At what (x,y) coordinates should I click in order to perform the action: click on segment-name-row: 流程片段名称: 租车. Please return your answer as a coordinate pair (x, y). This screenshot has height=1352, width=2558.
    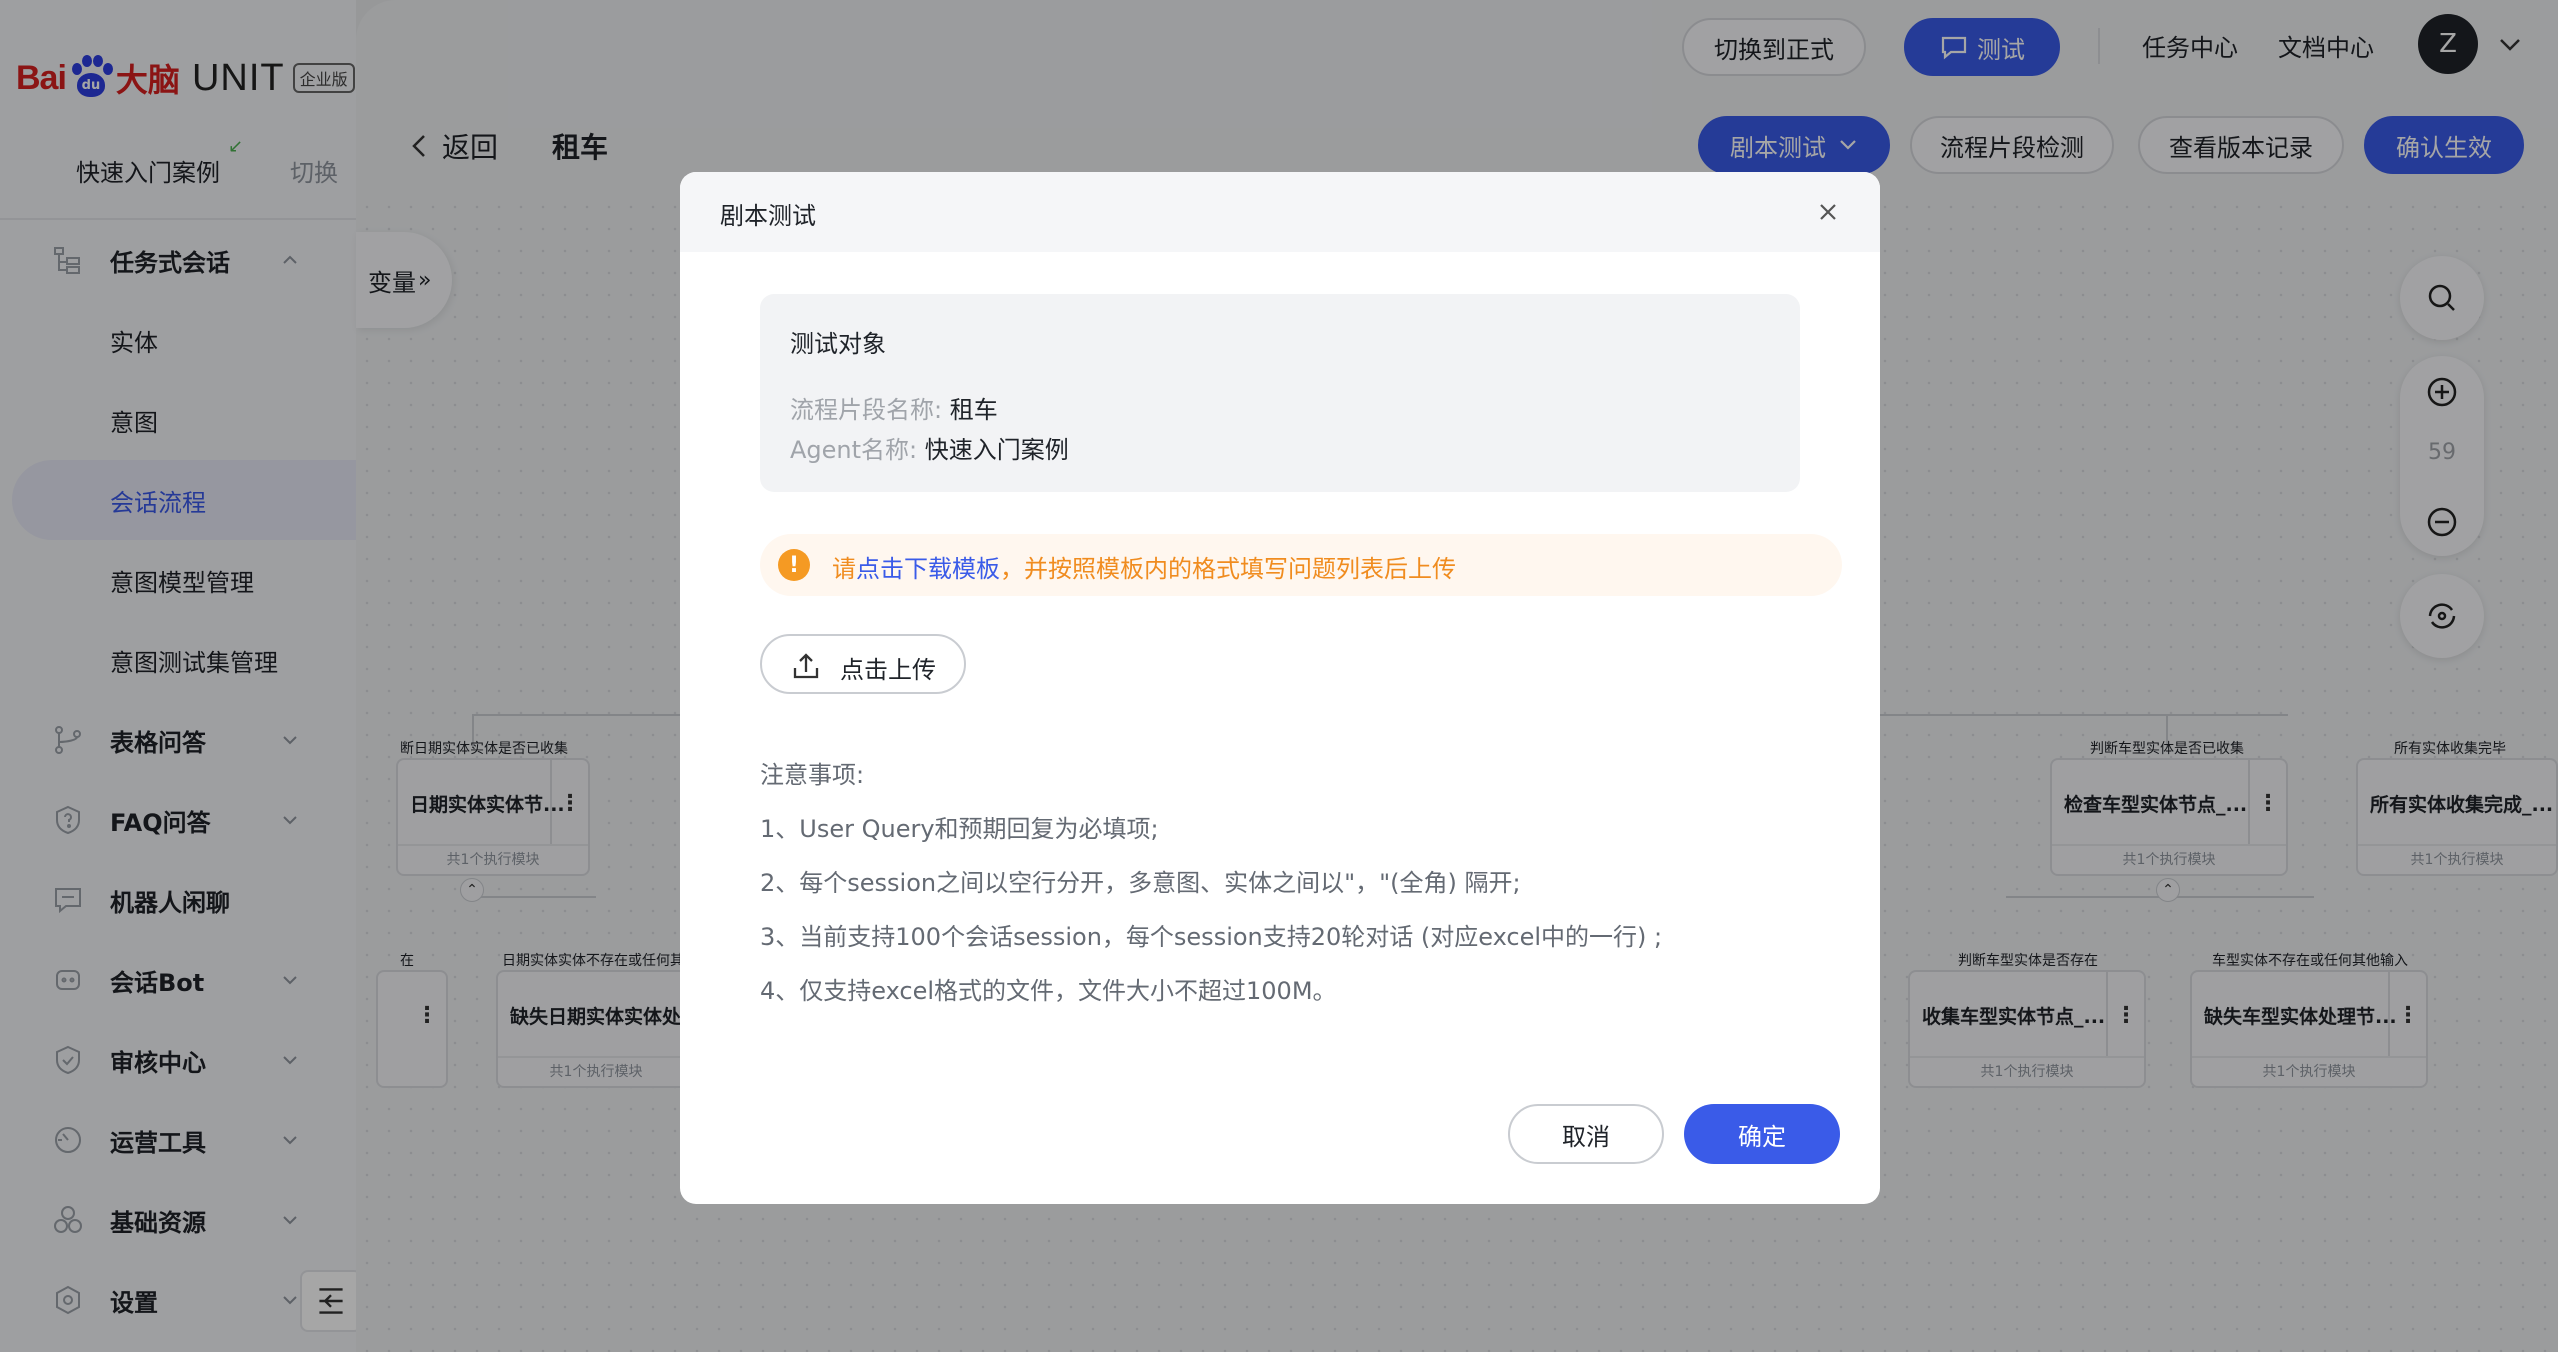
    Looking at the image, I should click on (894, 407).